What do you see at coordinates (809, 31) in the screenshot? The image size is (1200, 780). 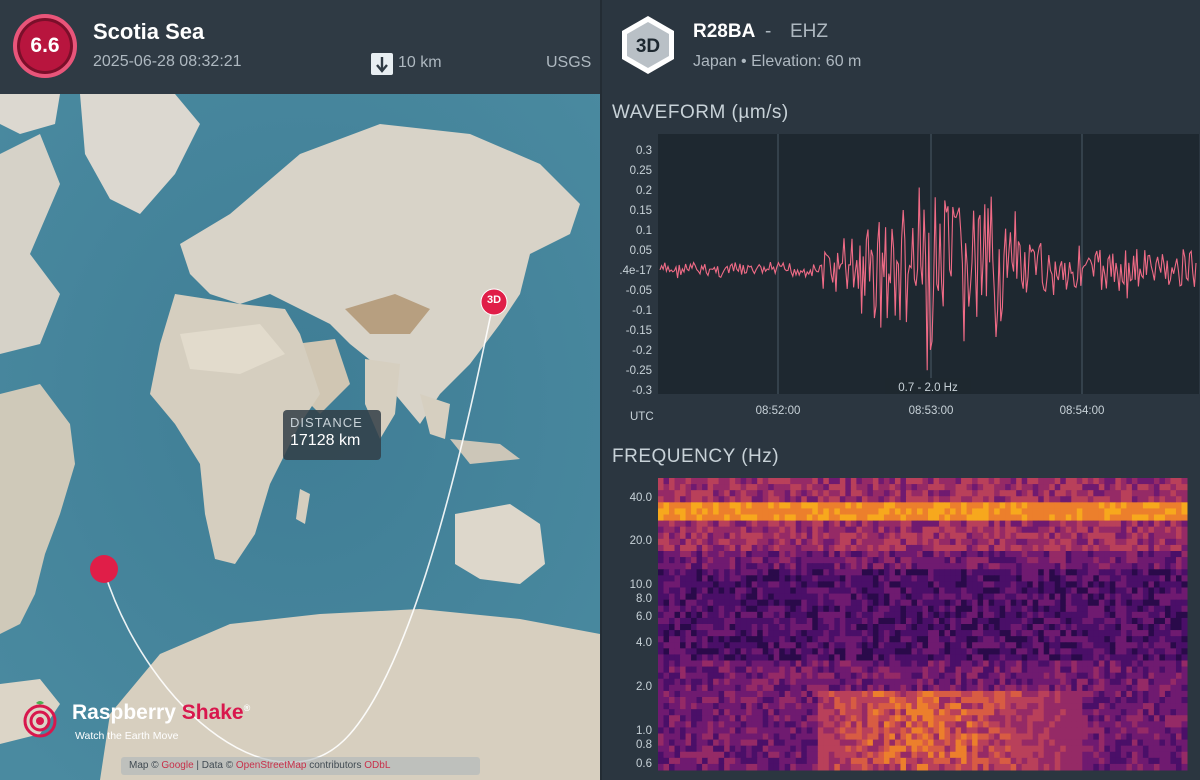 I see `station-channel: EHZ` at bounding box center [809, 31].